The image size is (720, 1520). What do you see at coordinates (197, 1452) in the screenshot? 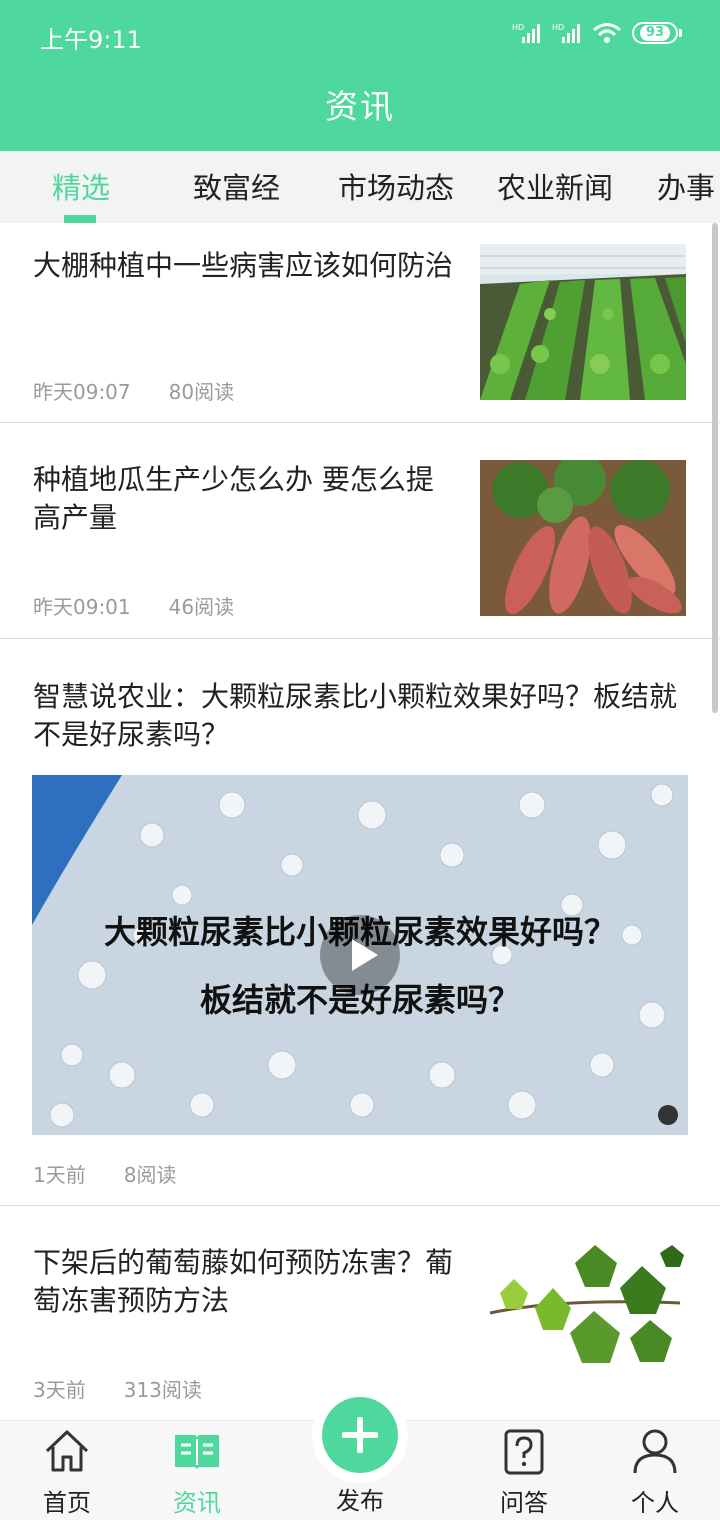
I see `news-book-icon` at bounding box center [197, 1452].